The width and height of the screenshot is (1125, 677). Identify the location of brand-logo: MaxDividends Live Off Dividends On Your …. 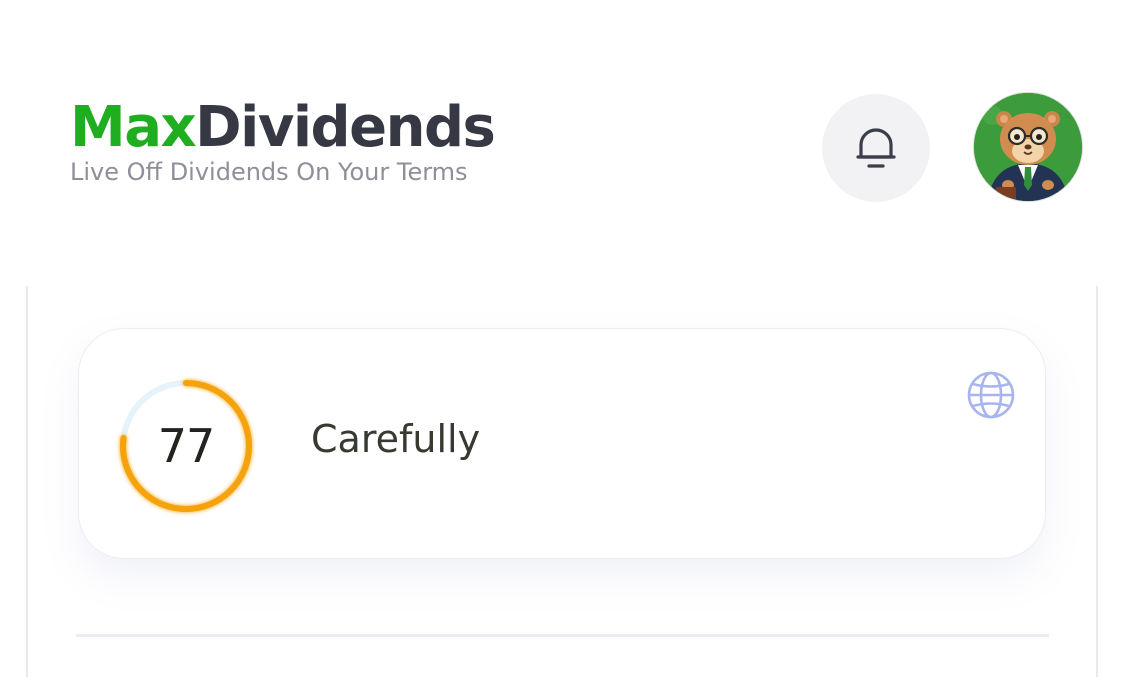
(283, 141).